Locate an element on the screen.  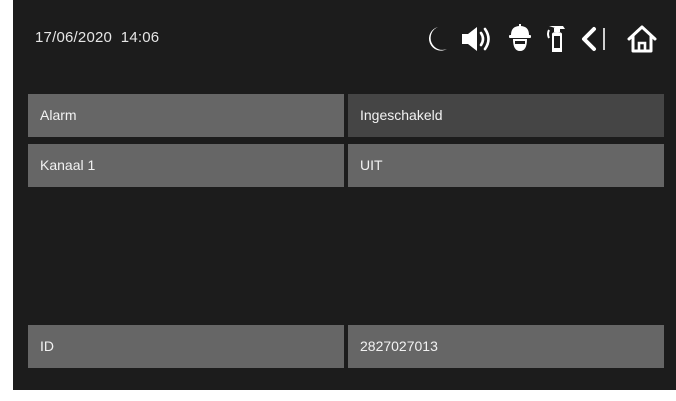
moon-icon is located at coordinates (435, 39).